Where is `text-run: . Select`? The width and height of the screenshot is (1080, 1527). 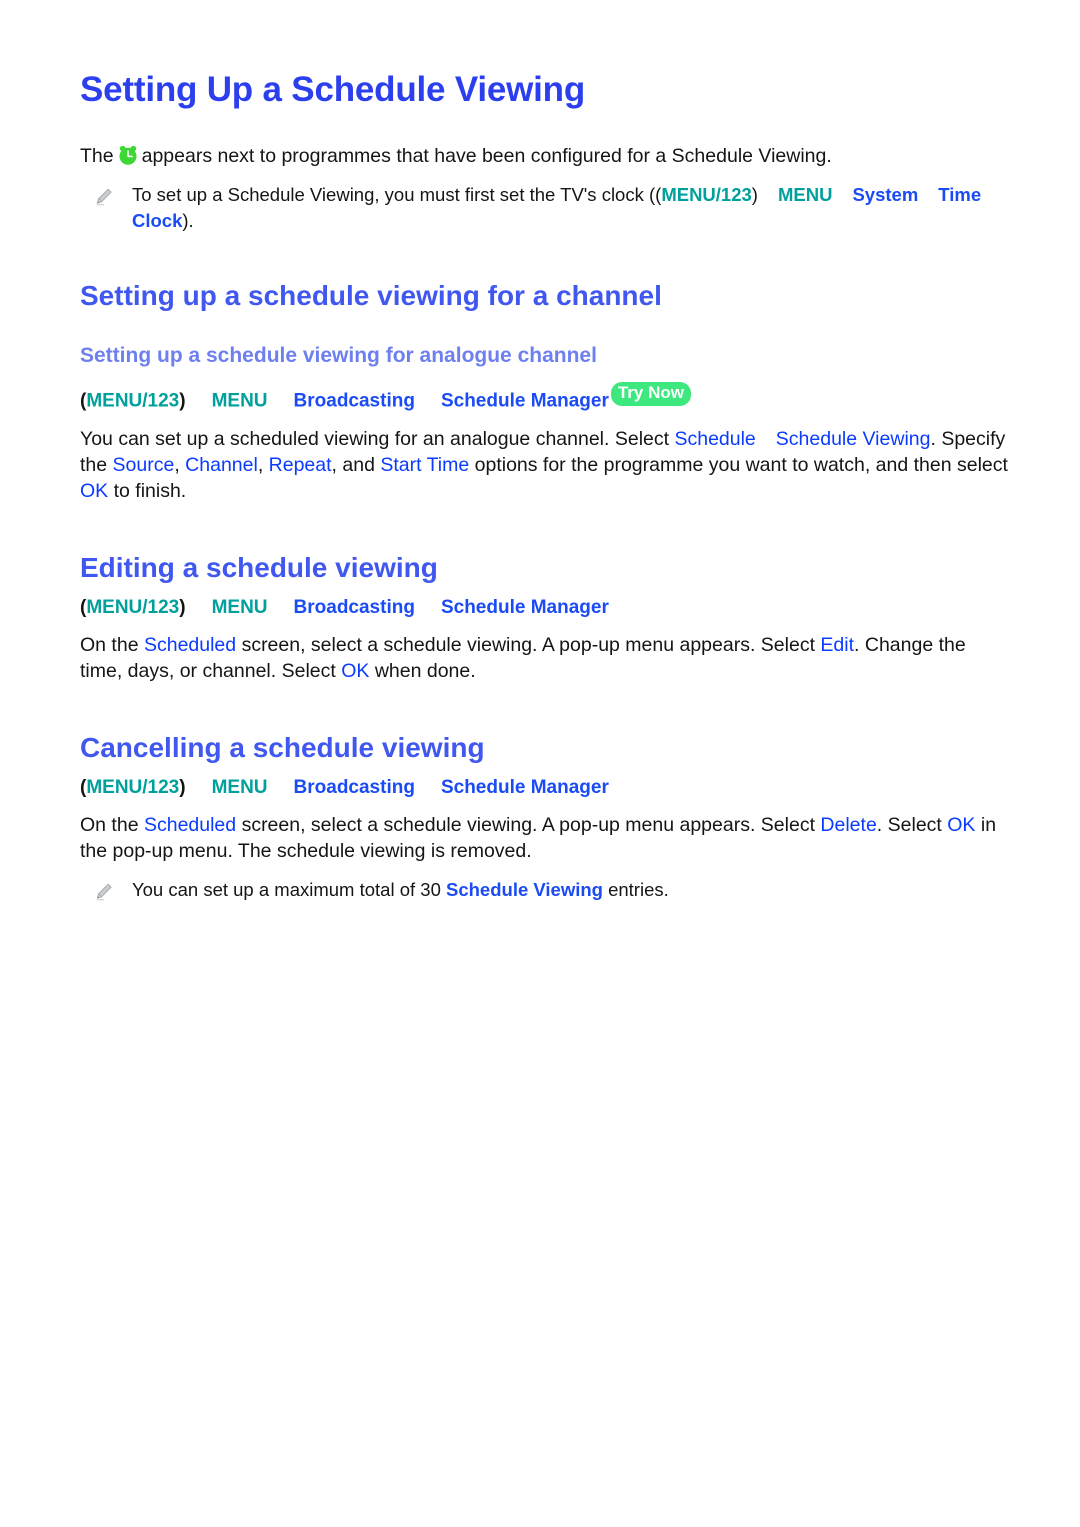 text-run: . Select is located at coordinates (909, 825).